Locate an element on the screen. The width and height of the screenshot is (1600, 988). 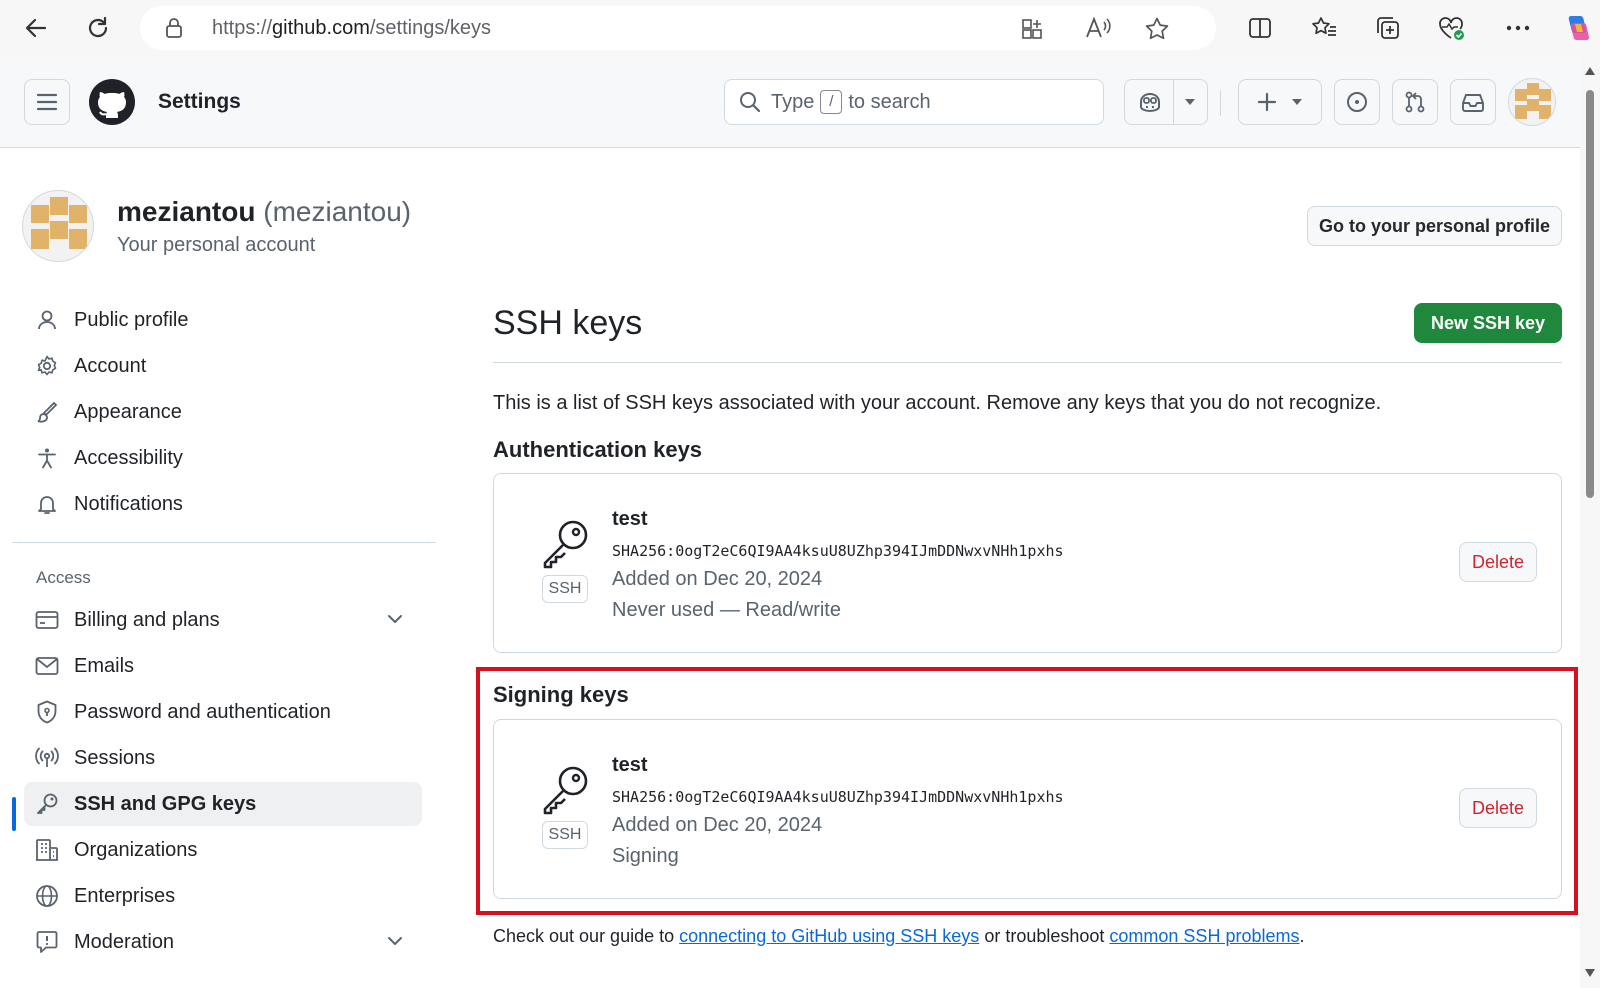
sidebar-item-emails: Emails is located at coordinates (223, 666).